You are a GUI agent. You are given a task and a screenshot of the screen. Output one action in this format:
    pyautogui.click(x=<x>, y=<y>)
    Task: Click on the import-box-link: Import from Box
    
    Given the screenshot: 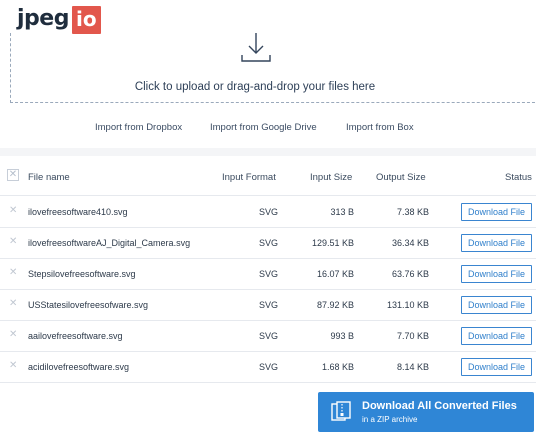 What is the action you would take?
    pyautogui.click(x=380, y=127)
    